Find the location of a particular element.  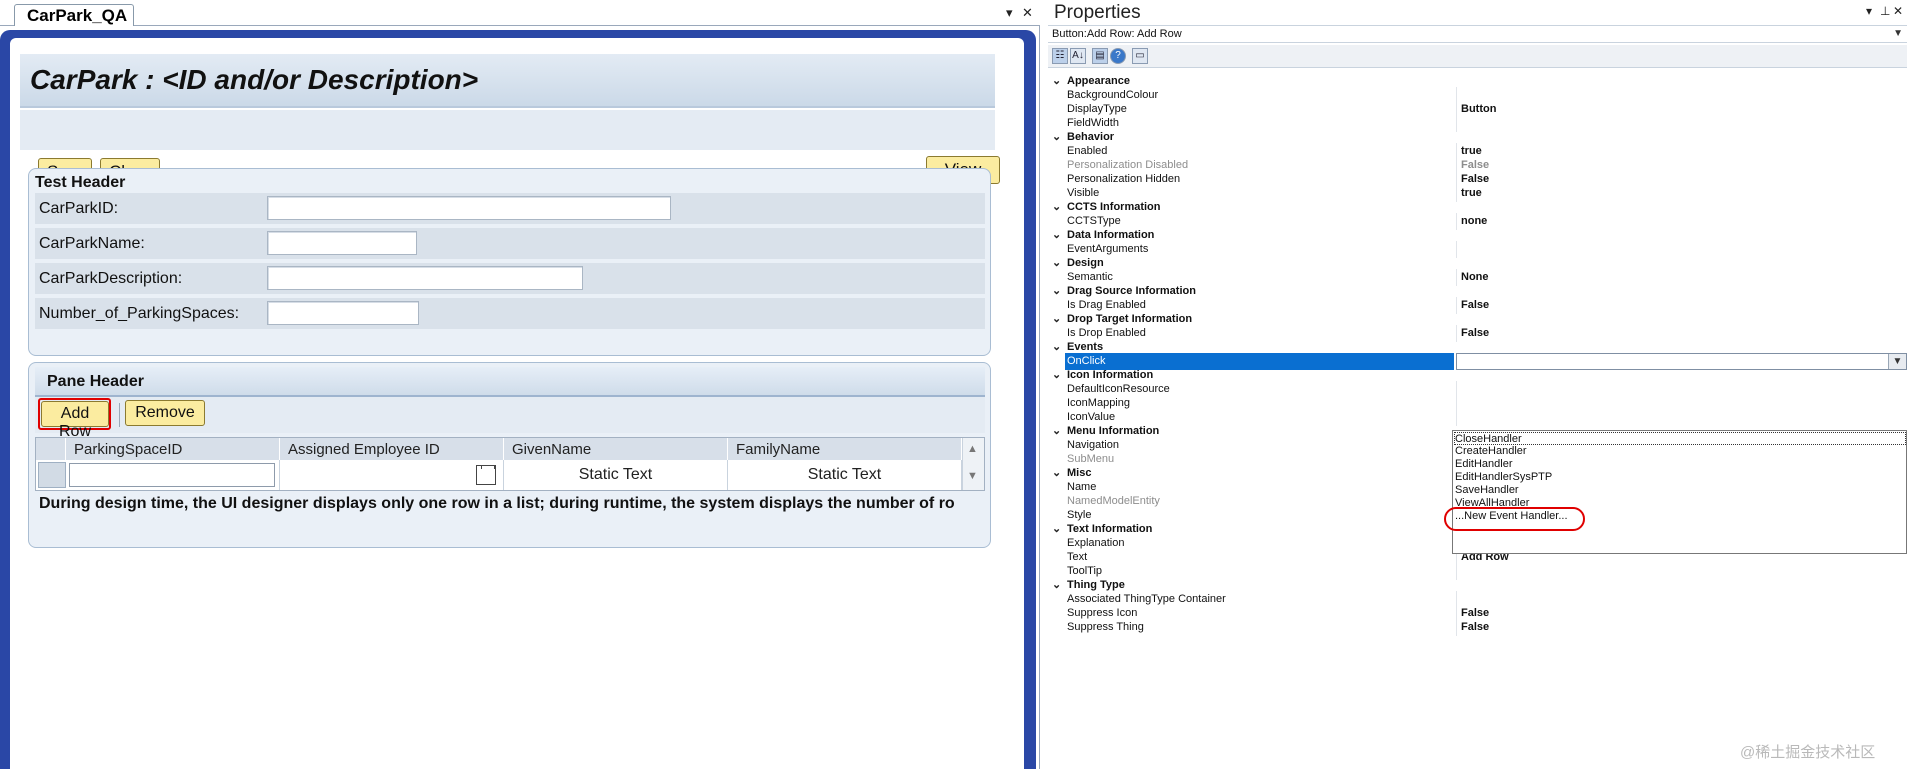

new-event-handler-highlight is located at coordinates (1514, 519).